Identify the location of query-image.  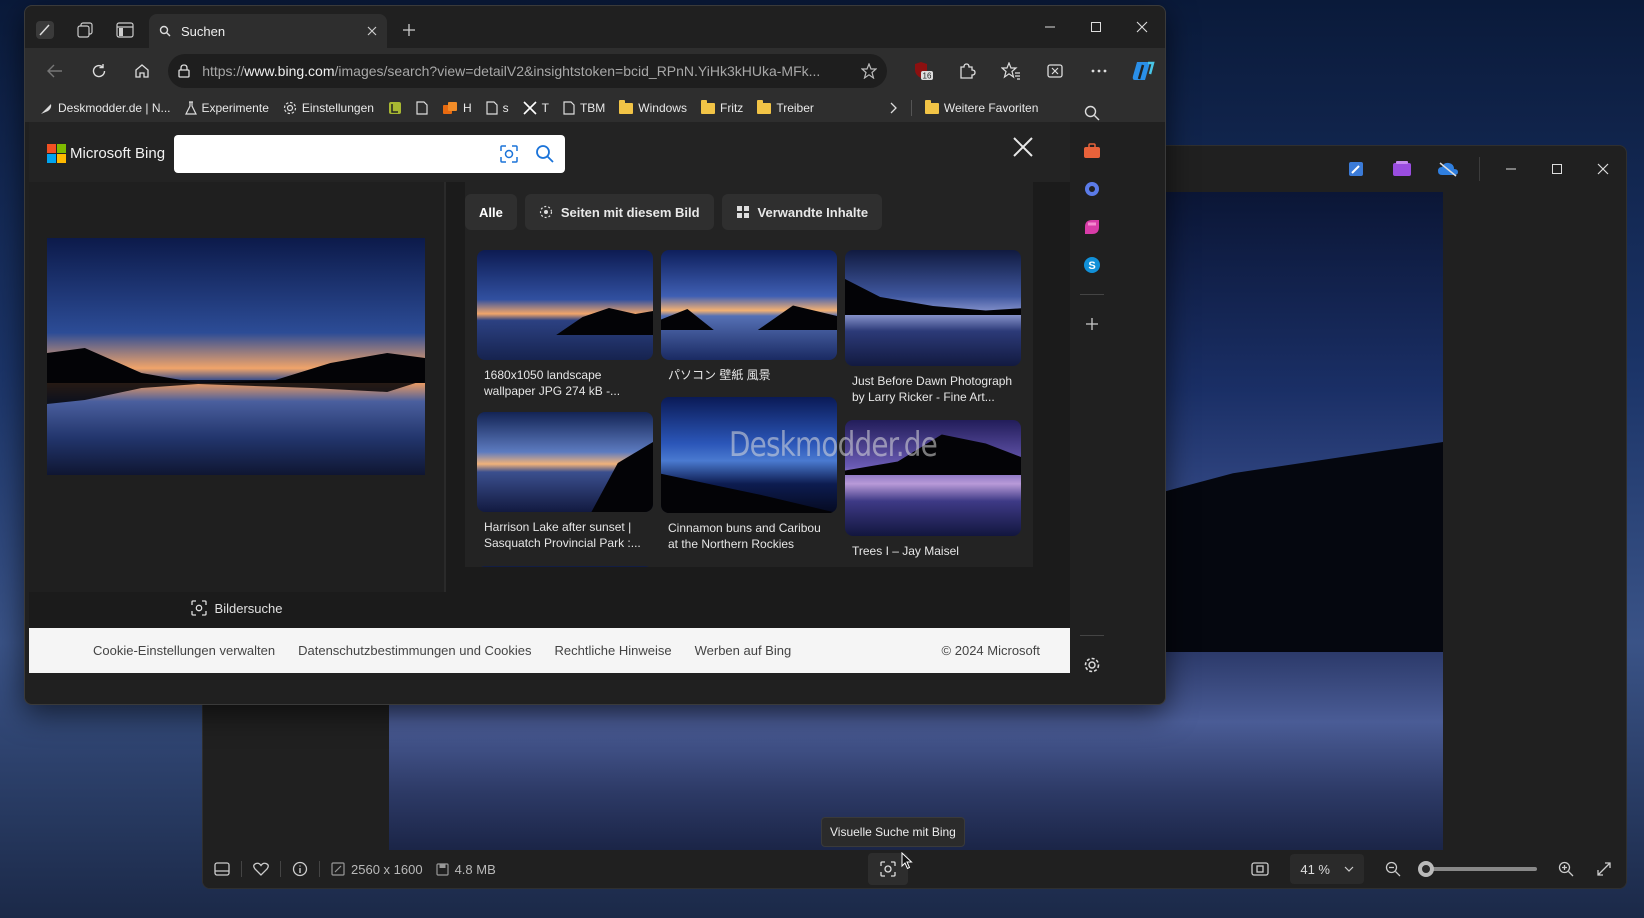
(236, 356).